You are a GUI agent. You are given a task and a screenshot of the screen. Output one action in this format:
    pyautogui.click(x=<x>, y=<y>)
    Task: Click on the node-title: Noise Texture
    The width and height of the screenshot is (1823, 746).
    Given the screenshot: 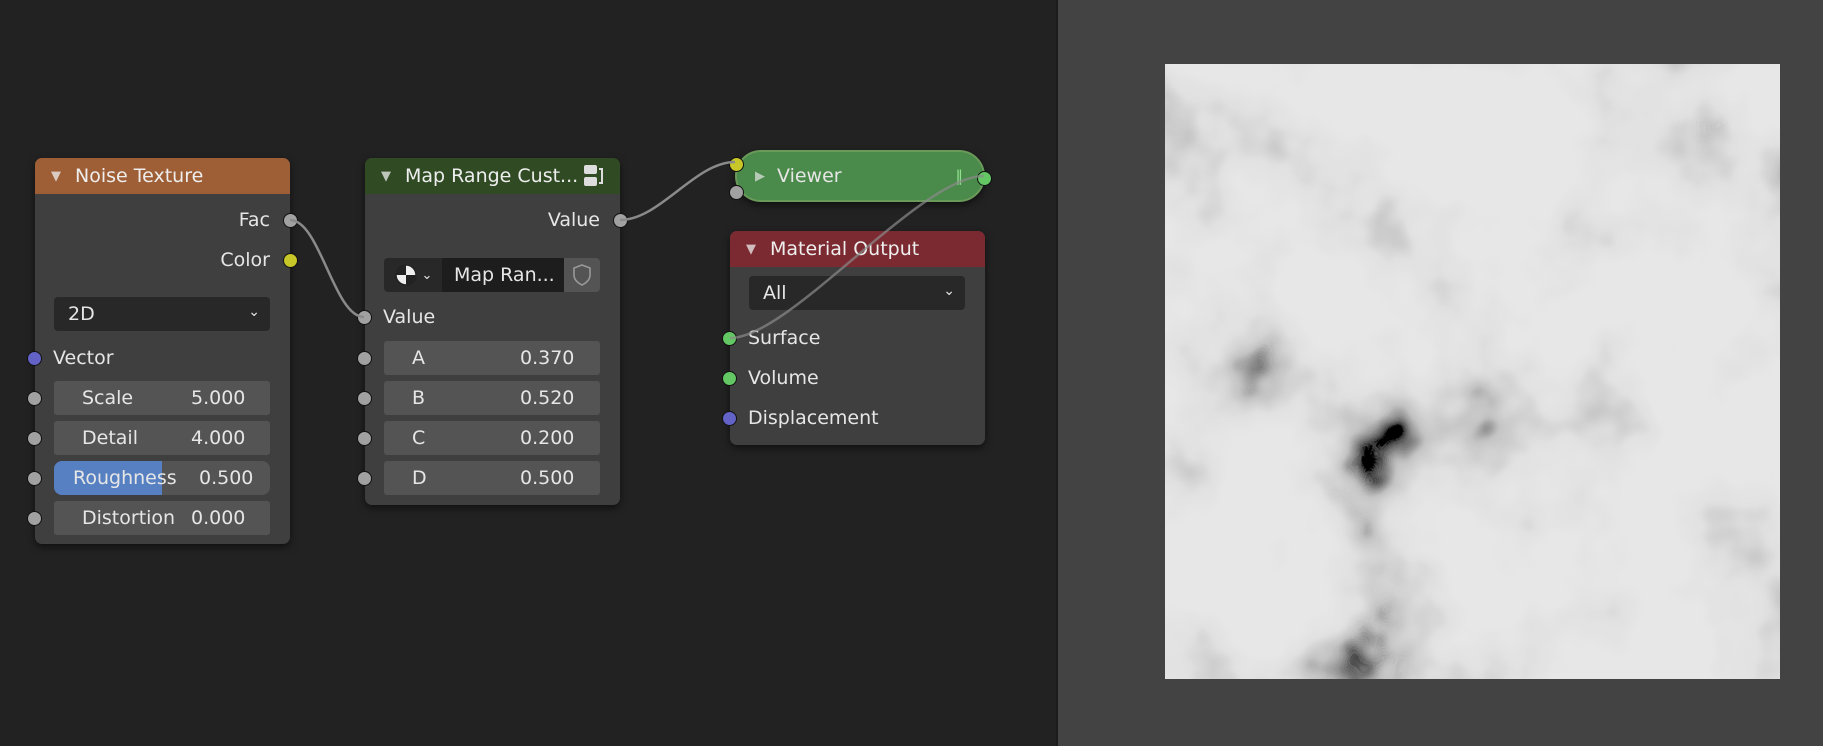 What is the action you would take?
    pyautogui.click(x=139, y=176)
    